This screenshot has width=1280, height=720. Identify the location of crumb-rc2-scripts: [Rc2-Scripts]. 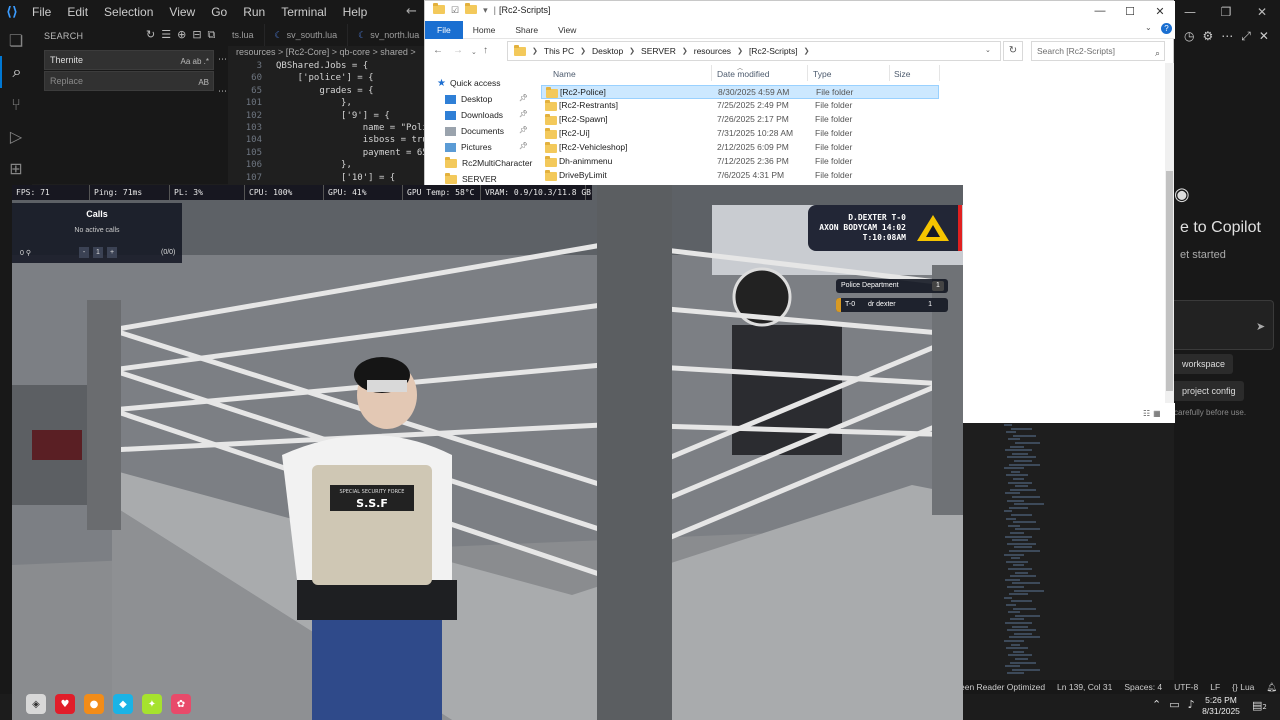
(773, 51).